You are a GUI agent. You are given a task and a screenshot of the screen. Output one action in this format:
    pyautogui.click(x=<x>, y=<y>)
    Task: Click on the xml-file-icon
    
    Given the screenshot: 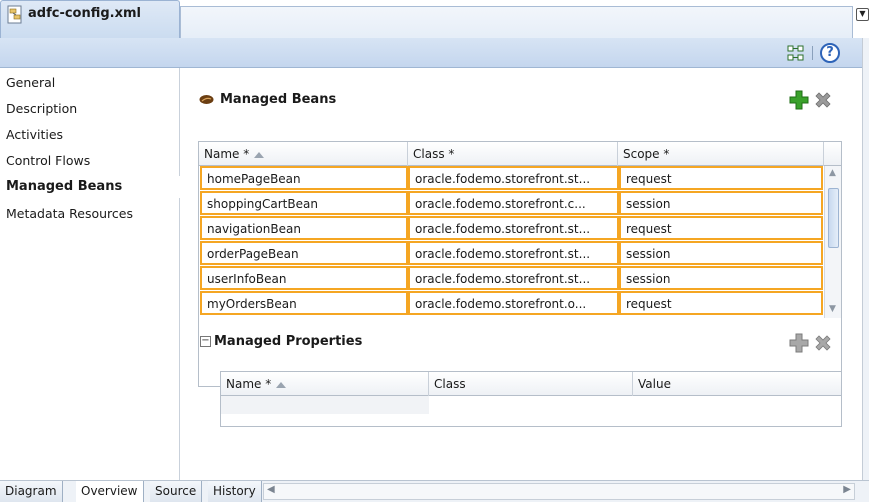 What is the action you would take?
    pyautogui.click(x=14, y=14)
    